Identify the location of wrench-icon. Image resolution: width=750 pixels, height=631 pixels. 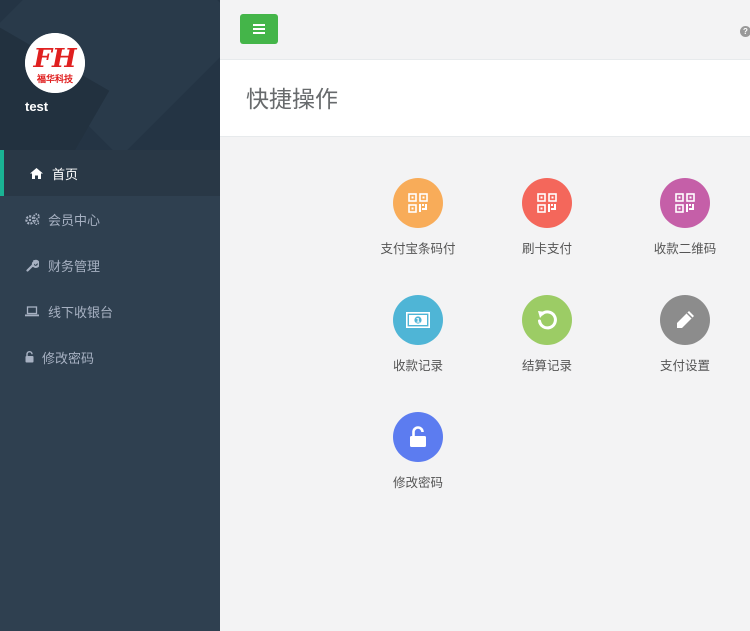
(32, 265).